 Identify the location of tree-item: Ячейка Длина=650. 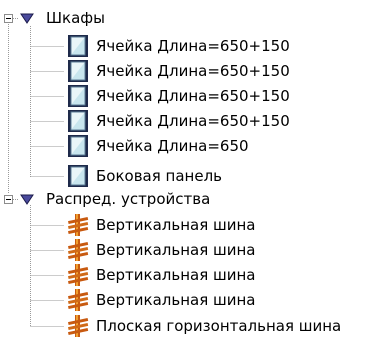
(216, 146).